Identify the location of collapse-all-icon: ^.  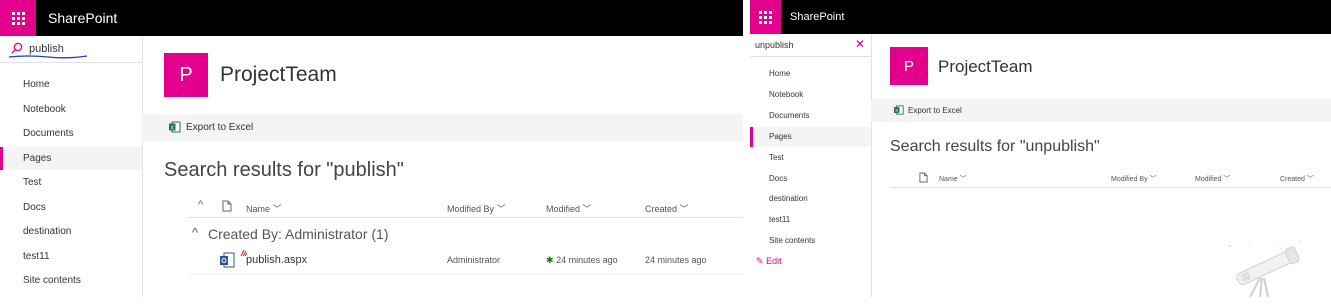
(200, 205).